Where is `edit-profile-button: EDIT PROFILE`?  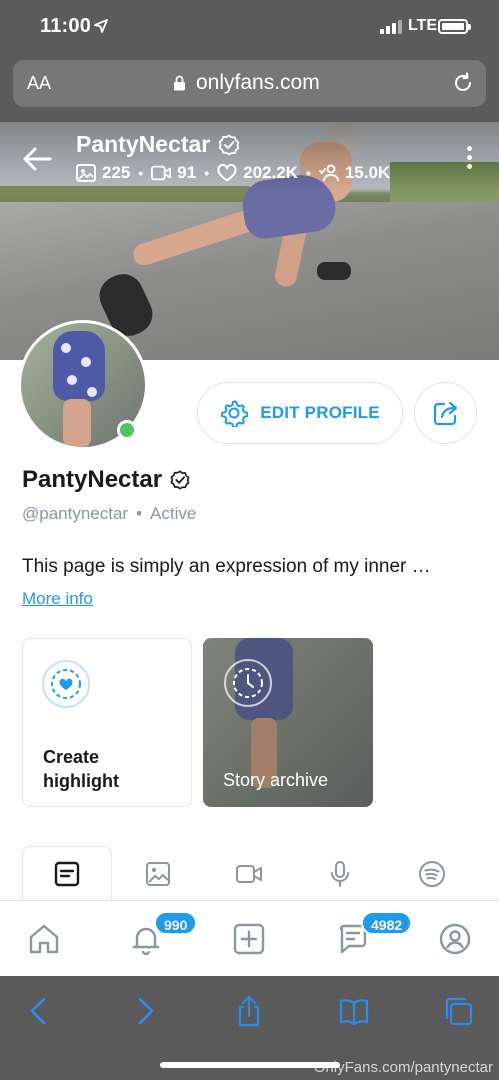 edit-profile-button: EDIT PROFILE is located at coordinates (300, 413).